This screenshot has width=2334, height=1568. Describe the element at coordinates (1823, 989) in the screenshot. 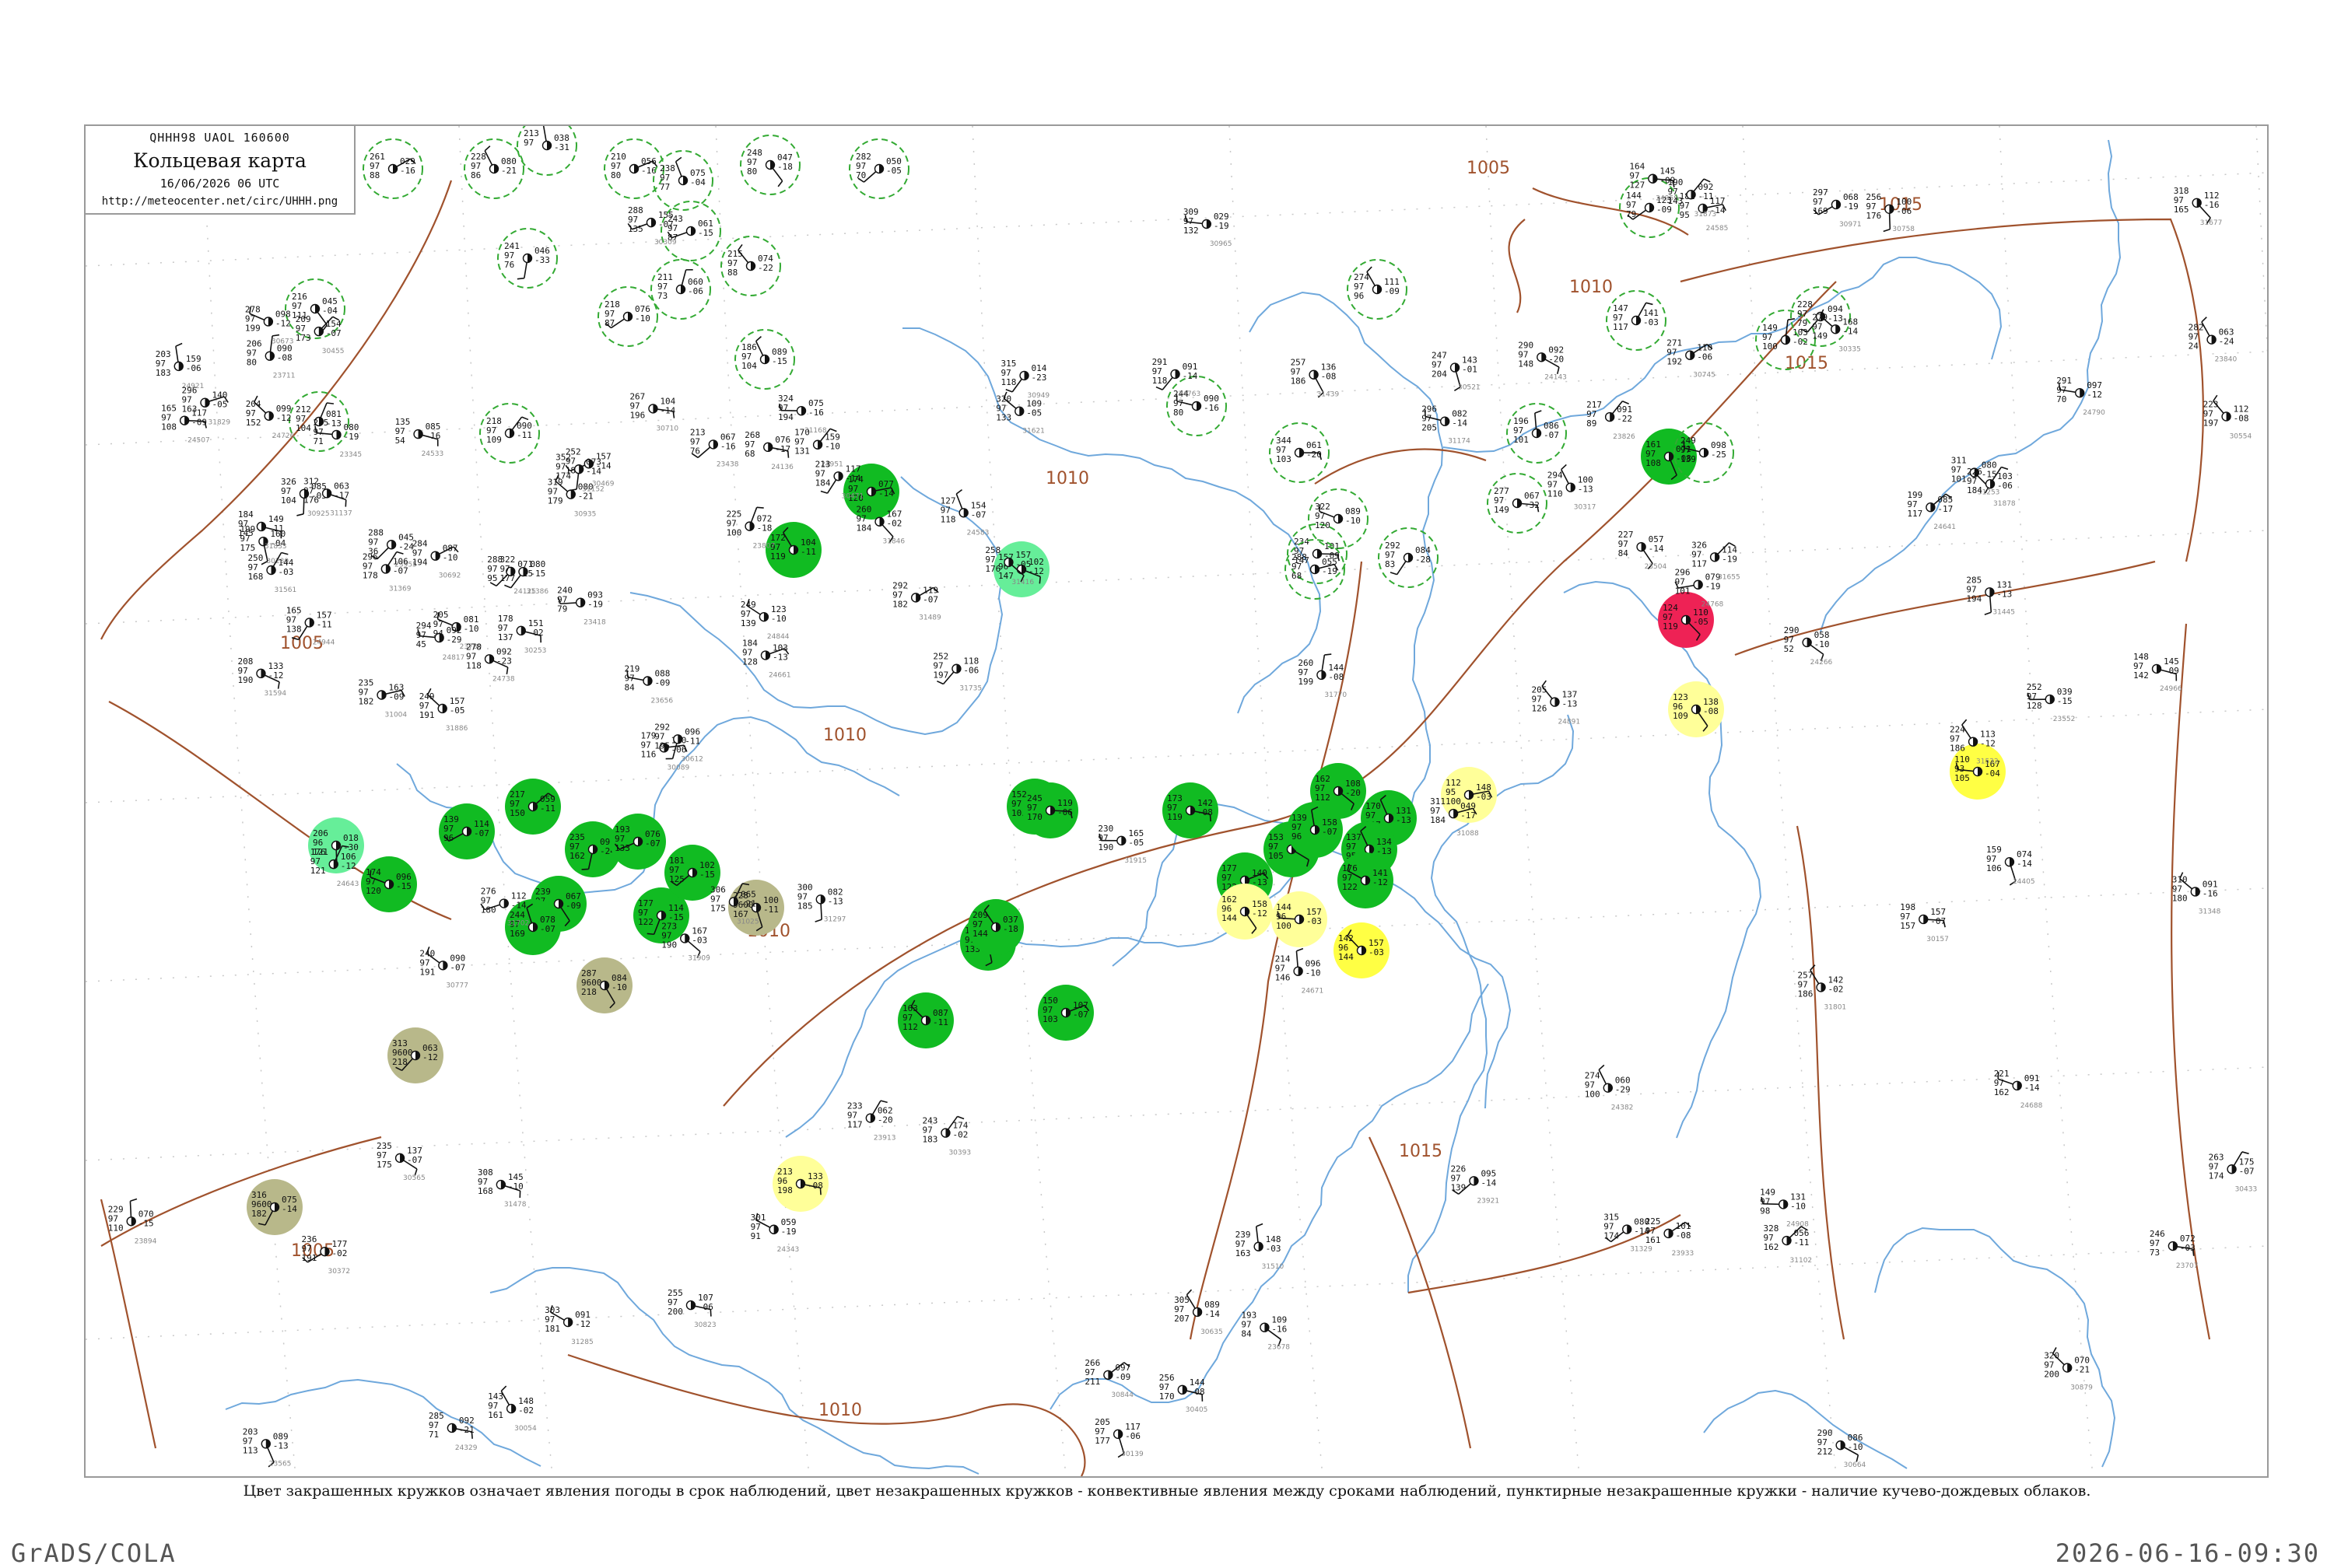

I see `station-plain: 25797186142-0231801` at that location.